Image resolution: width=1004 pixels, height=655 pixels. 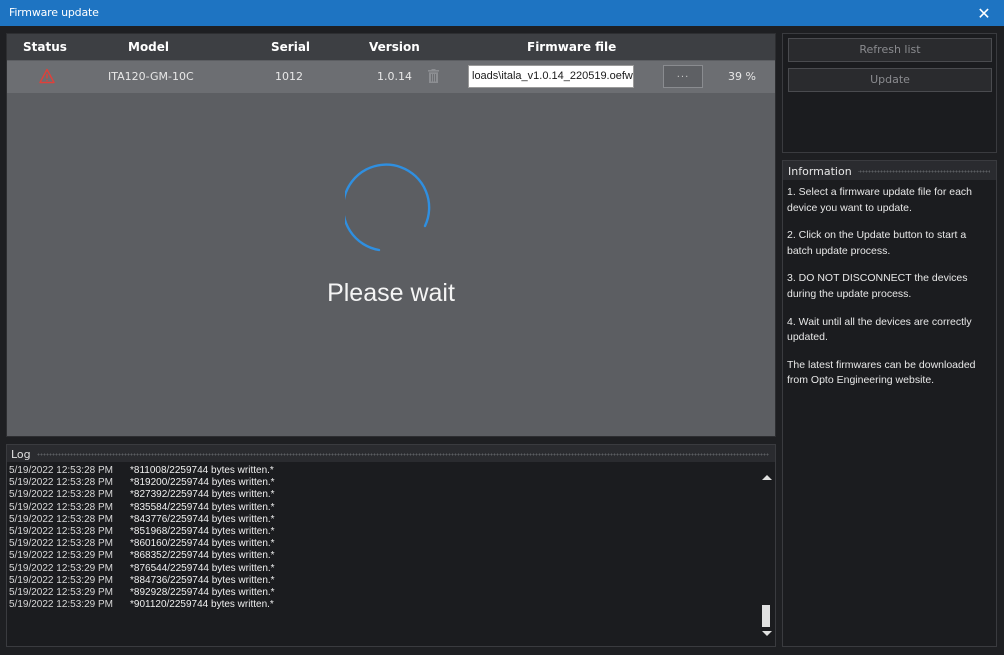 I want to click on column-header-model: Model, so click(x=148, y=47).